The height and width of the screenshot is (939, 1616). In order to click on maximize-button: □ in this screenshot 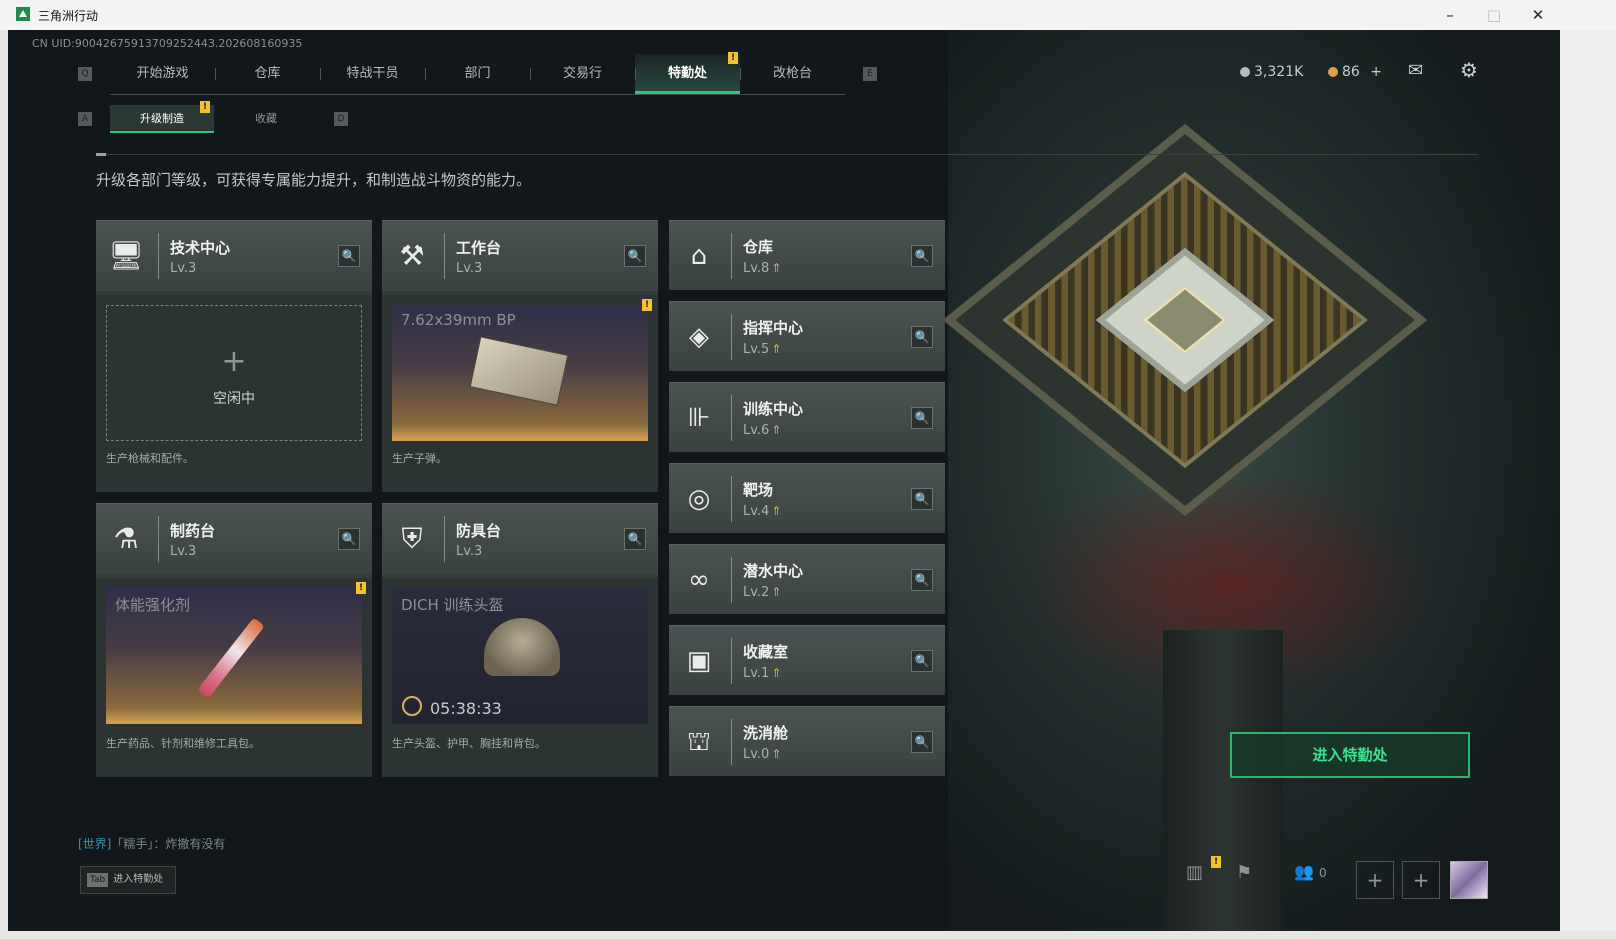, I will do `click(1494, 15)`.